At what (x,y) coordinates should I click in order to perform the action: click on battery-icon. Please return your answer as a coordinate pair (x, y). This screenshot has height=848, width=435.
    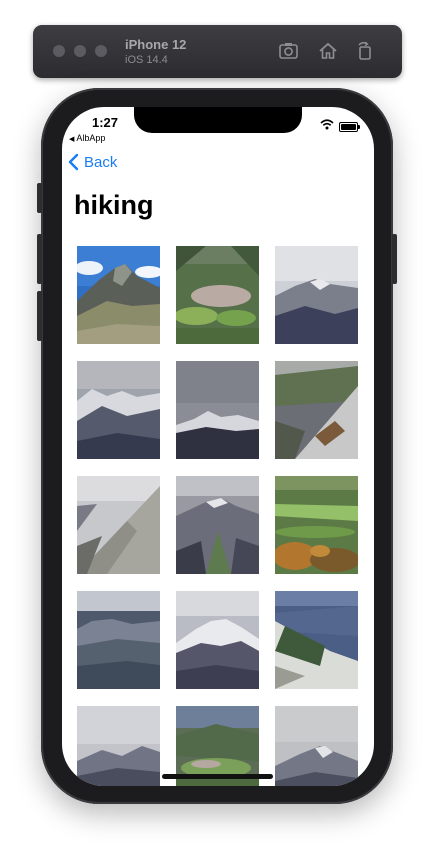
    Looking at the image, I should click on (349, 127).